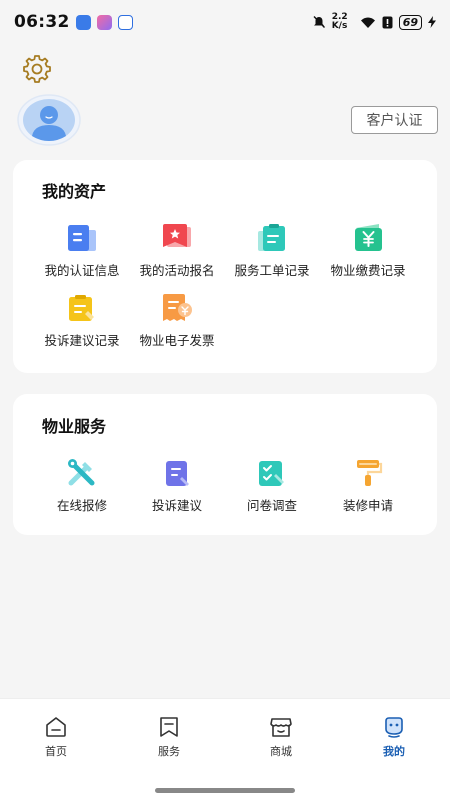 The image size is (450, 800). Describe the element at coordinates (56, 751) in the screenshot. I see `tab-label: 首页` at that location.